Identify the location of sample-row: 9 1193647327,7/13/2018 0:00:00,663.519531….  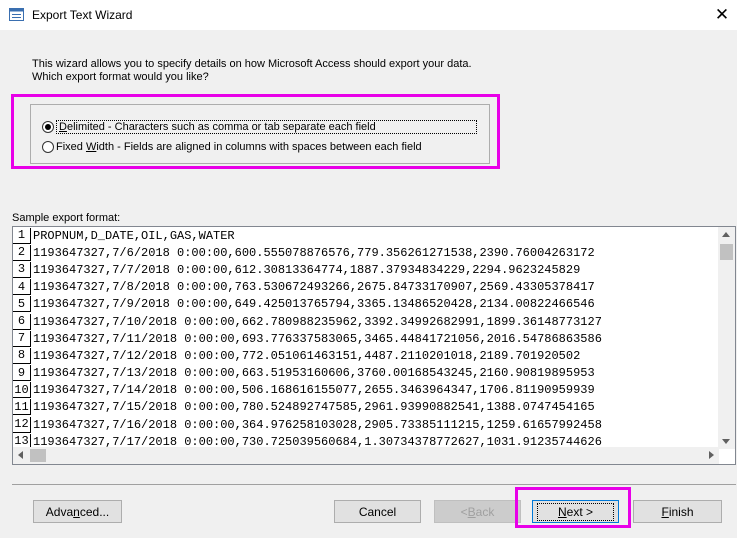
(366, 373).